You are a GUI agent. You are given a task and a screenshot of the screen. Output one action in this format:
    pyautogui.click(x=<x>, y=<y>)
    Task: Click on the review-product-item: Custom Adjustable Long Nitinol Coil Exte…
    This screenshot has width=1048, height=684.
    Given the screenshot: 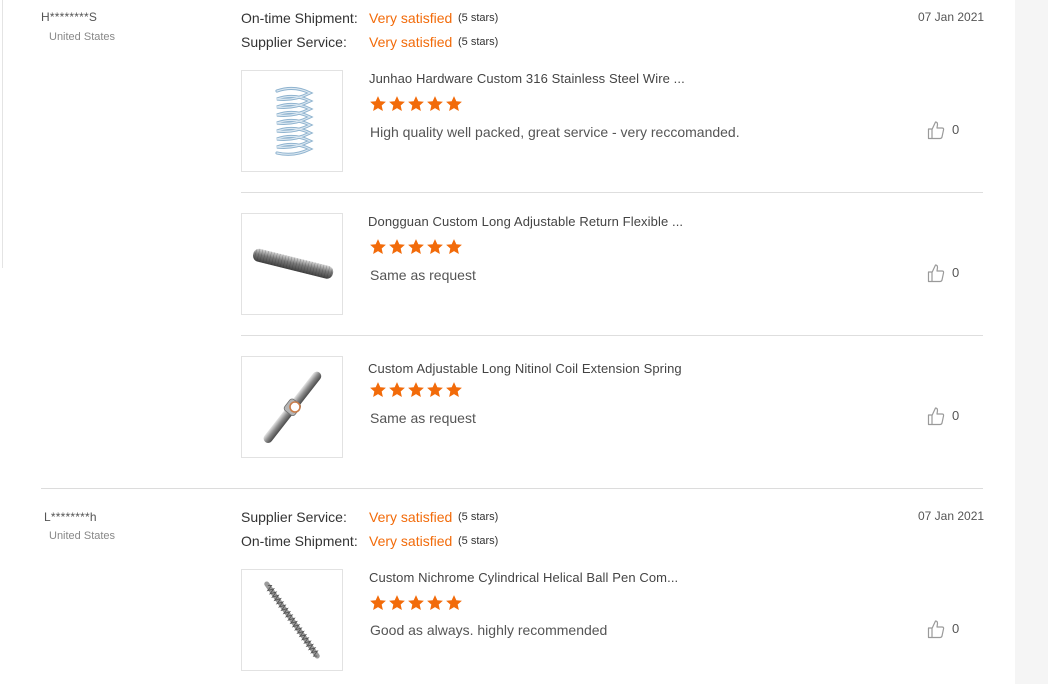 What is the action you would take?
    pyautogui.click(x=612, y=407)
    